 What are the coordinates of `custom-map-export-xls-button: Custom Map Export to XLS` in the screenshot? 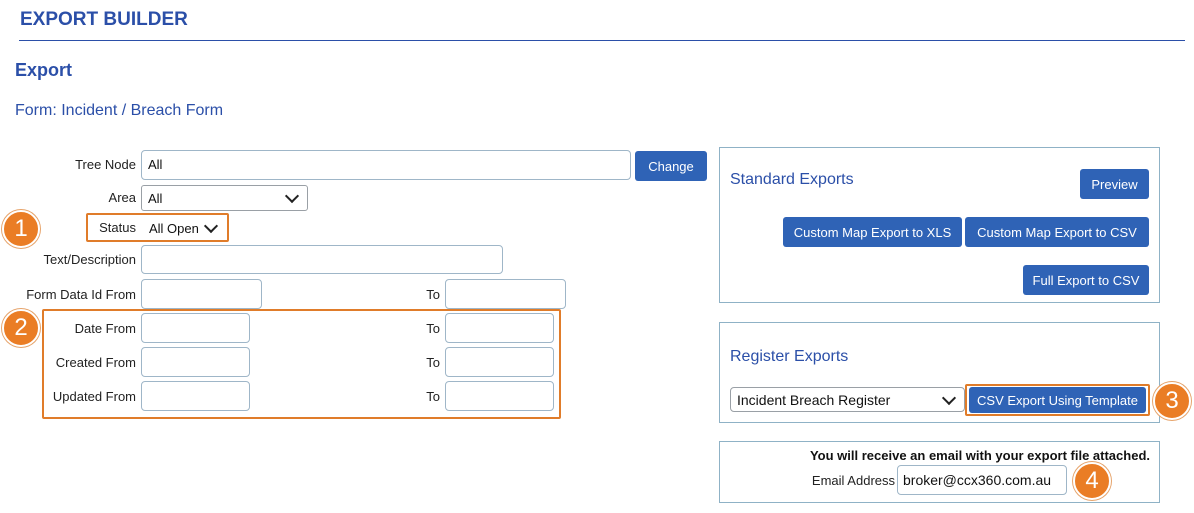 It's located at (872, 232).